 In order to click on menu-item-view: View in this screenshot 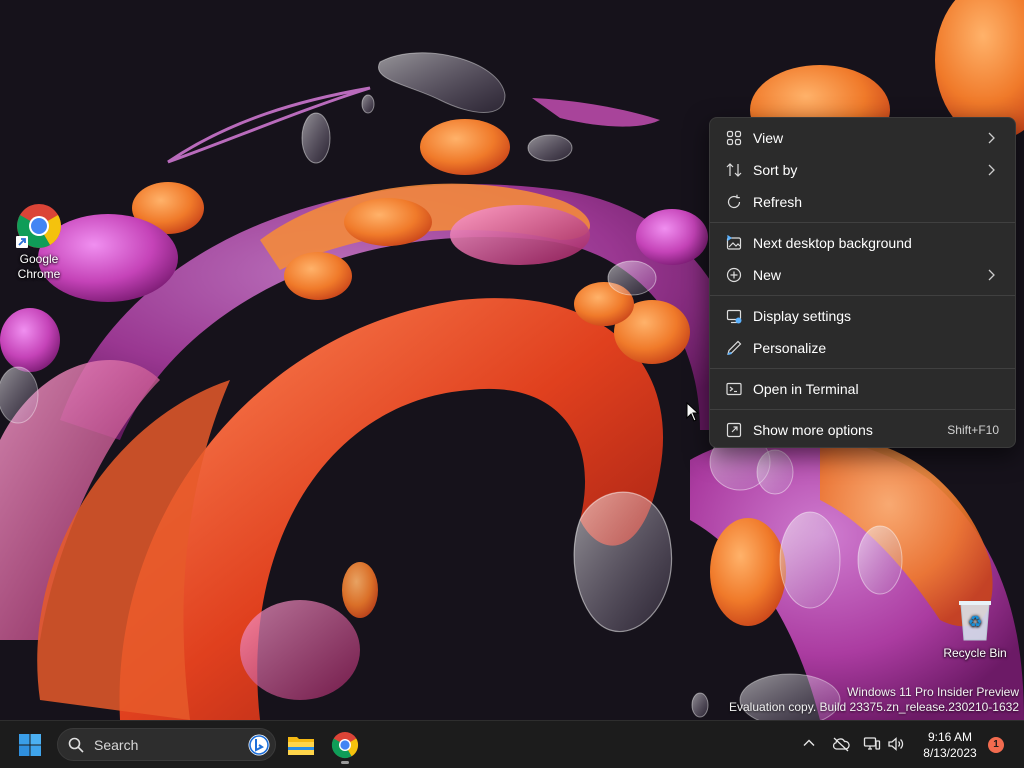, I will do `click(862, 138)`.